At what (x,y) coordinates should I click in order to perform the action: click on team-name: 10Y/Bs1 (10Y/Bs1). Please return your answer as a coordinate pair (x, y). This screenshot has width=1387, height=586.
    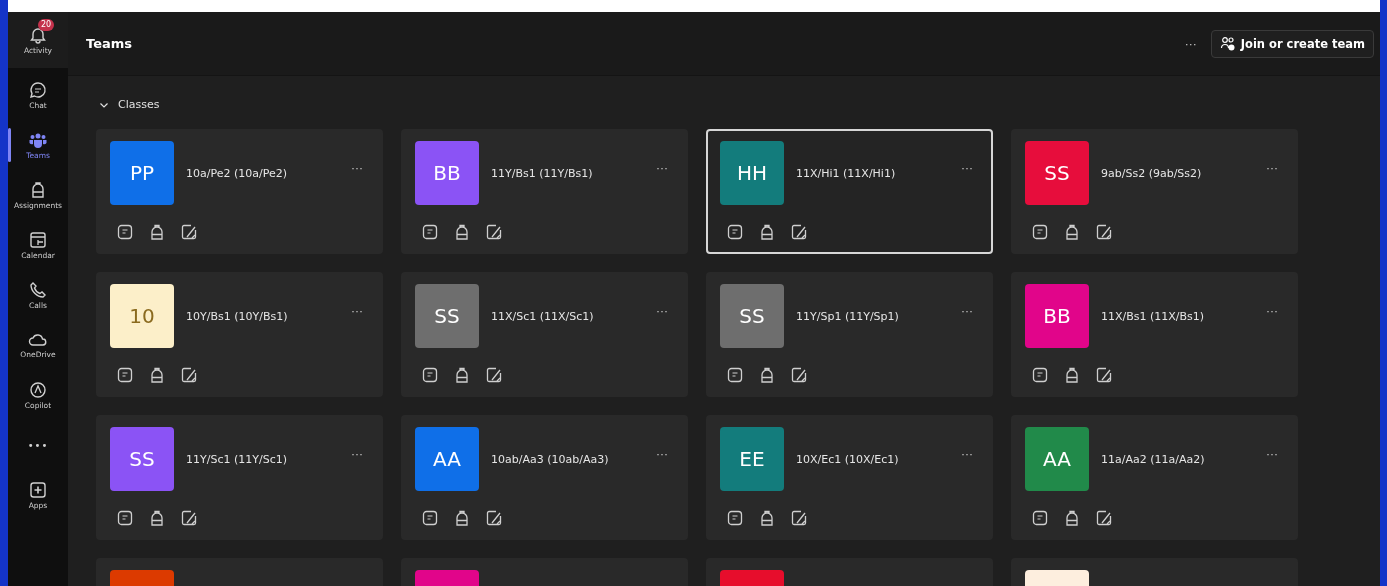
    Looking at the image, I should click on (237, 316).